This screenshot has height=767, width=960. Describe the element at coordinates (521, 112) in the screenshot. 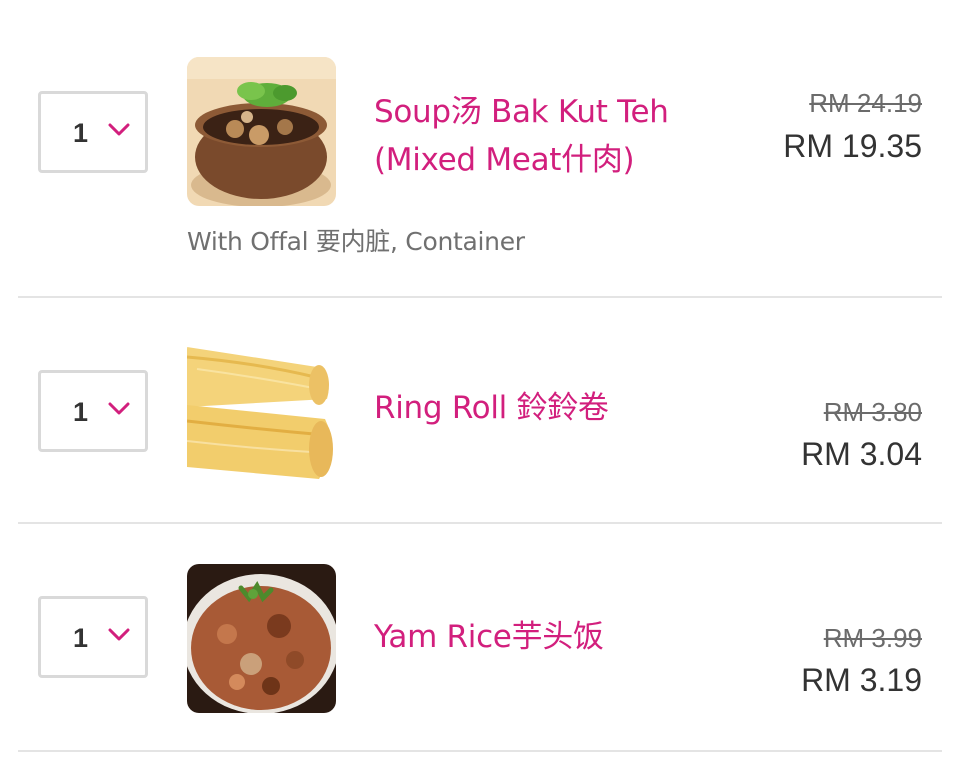

I see `item-name-line-1: Soup汤 Bak Kut Teh` at that location.